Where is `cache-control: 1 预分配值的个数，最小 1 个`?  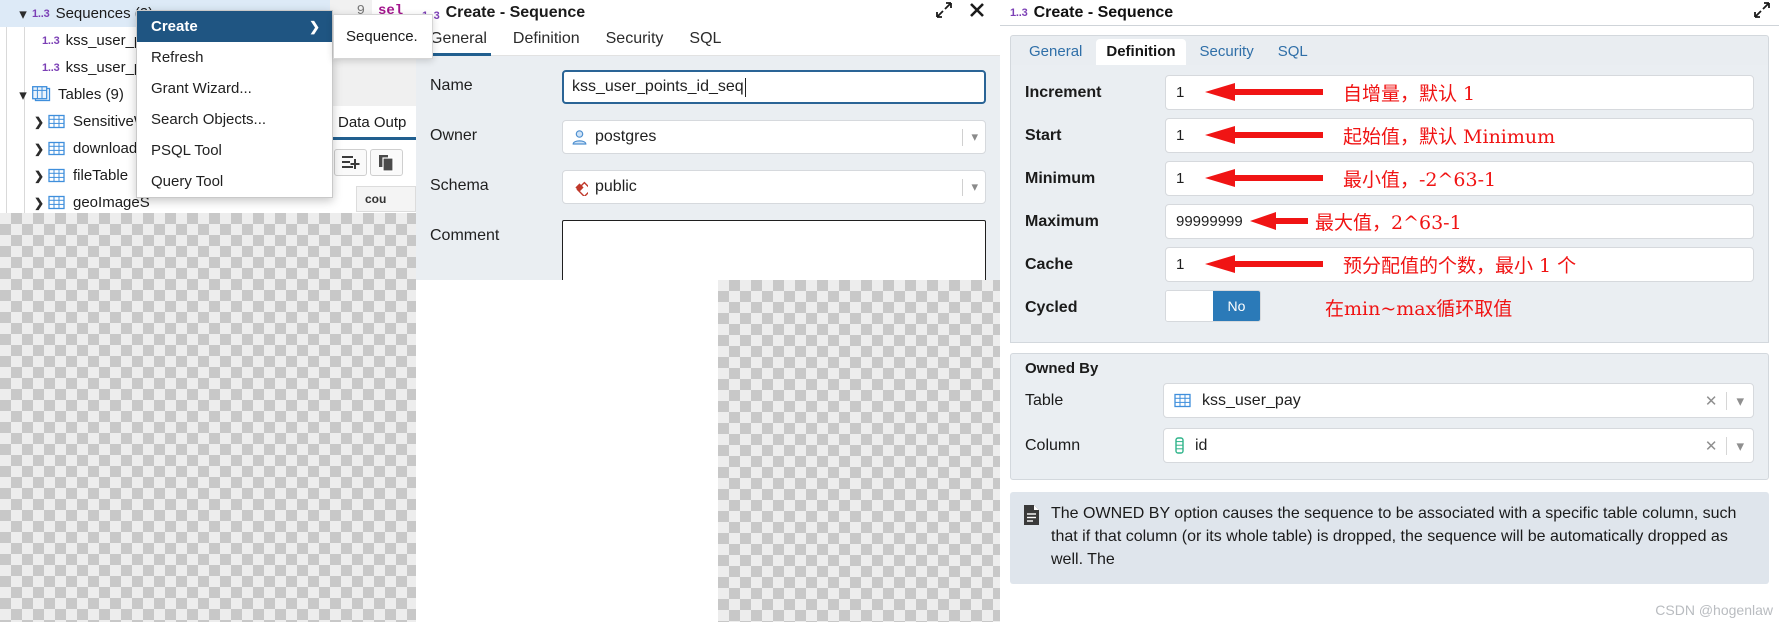 cache-control: 1 预分配值的个数，最小 1 个 is located at coordinates (1459, 264).